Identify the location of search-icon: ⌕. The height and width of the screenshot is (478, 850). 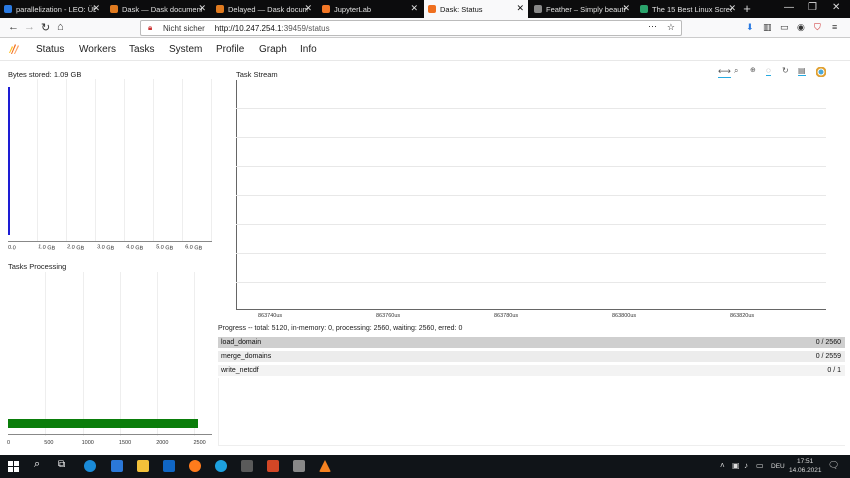
(37, 464).